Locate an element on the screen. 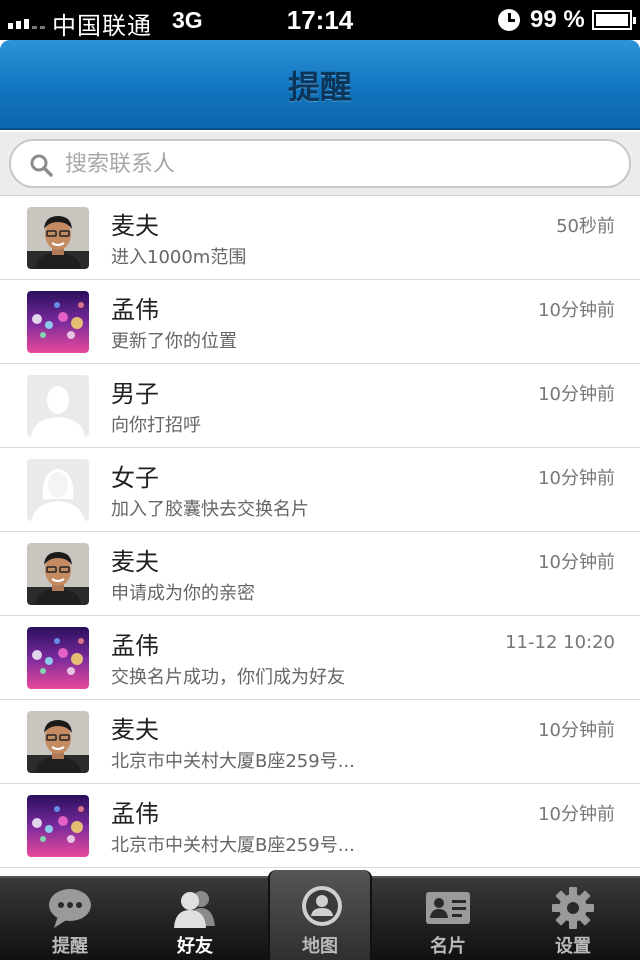 The width and height of the screenshot is (640, 960). chat-bubble-icon is located at coordinates (70, 908).